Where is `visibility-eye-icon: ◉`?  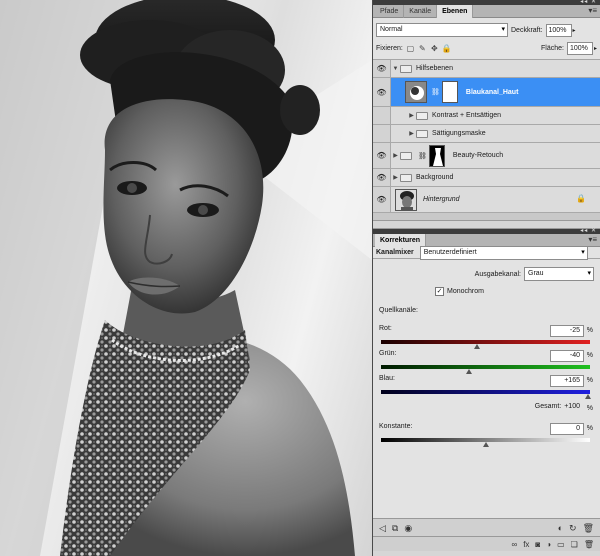
visibility-eye-icon: ◉ is located at coordinates (408, 528).